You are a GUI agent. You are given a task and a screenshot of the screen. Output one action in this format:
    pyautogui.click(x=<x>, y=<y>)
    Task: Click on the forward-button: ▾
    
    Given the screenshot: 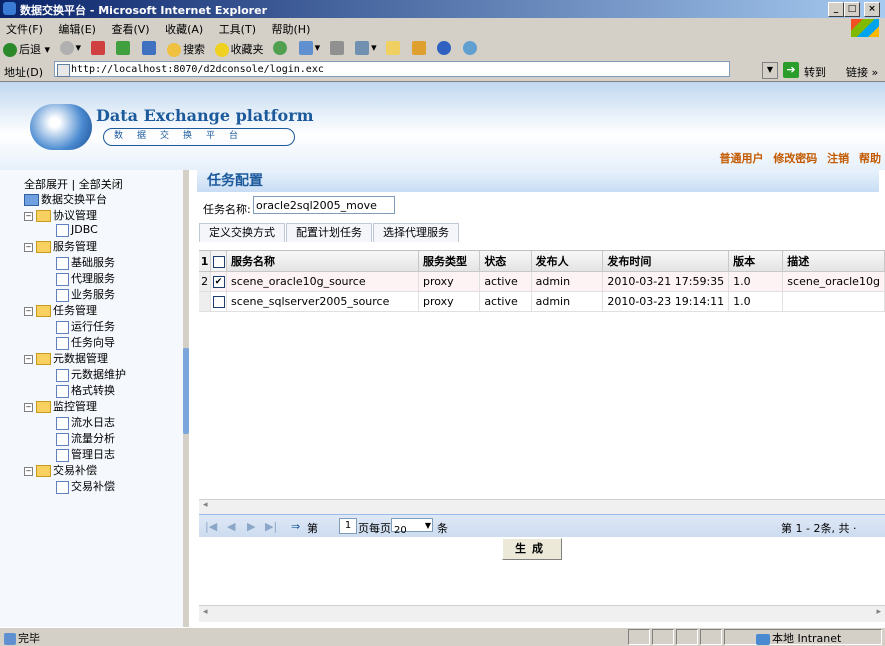 What is the action you would take?
    pyautogui.click(x=71, y=46)
    